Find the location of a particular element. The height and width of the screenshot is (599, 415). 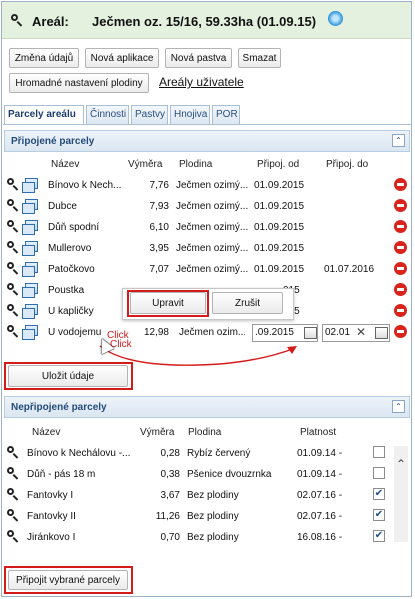

new-application-button: Nová aplikace is located at coordinates (122, 58).